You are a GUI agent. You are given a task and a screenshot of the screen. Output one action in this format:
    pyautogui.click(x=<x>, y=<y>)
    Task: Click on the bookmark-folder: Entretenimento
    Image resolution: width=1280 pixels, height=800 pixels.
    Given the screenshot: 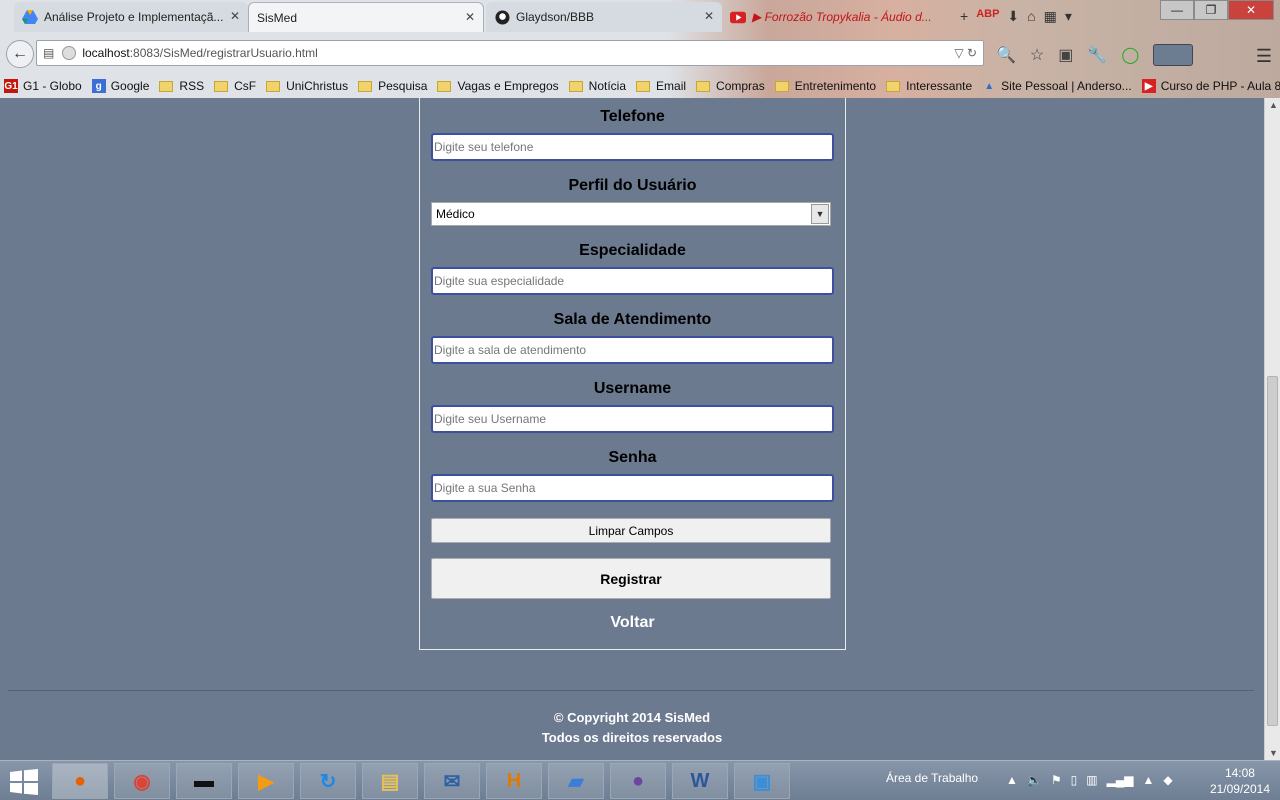 What is the action you would take?
    pyautogui.click(x=825, y=86)
    